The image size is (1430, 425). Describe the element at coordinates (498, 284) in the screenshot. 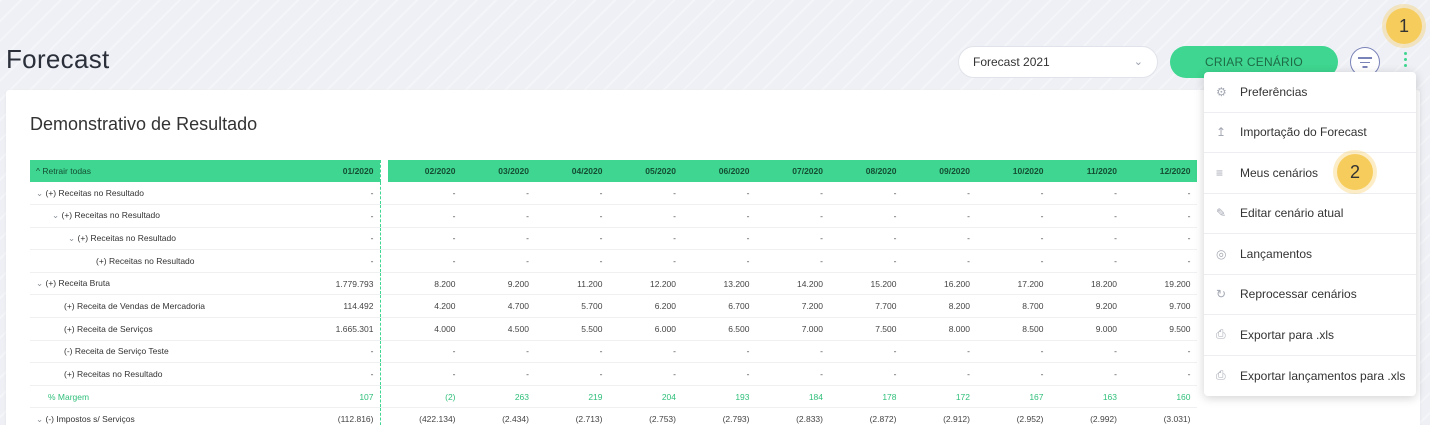

I see `value-cell: 9.200` at that location.